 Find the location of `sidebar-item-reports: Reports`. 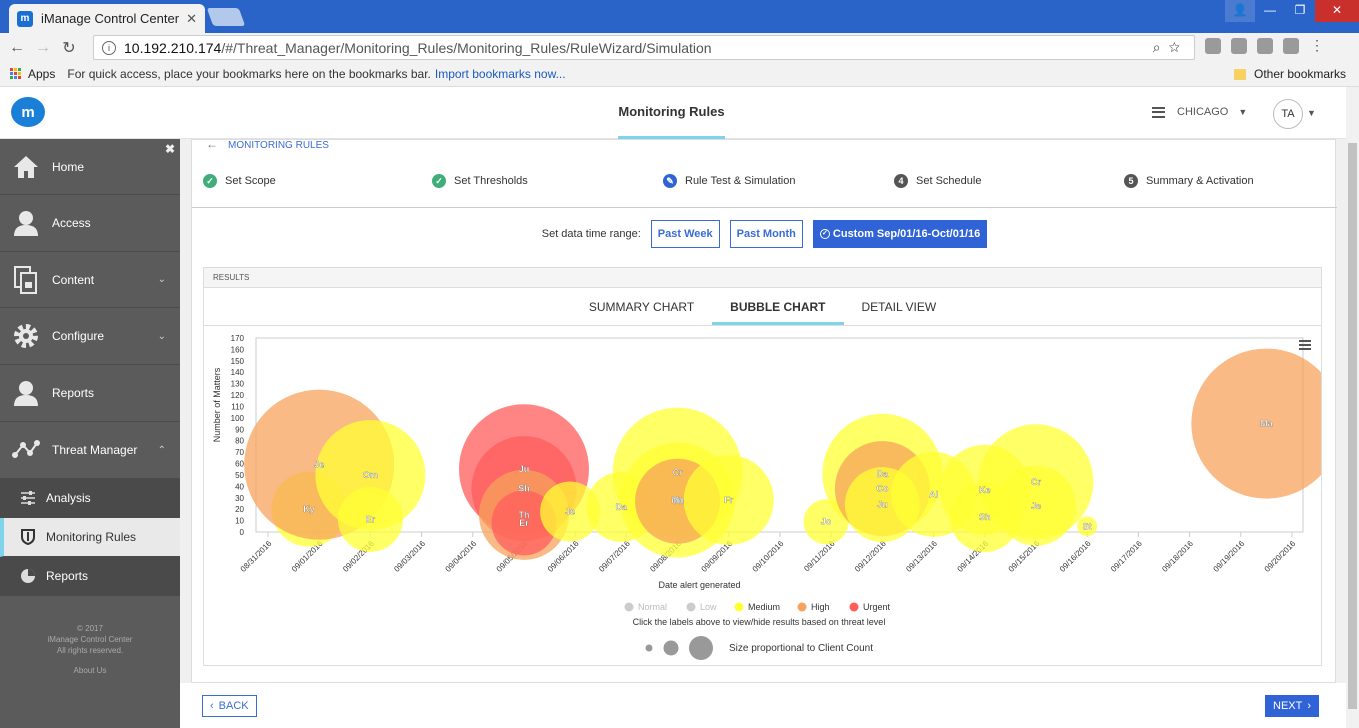

sidebar-item-reports: Reports is located at coordinates (90, 393).